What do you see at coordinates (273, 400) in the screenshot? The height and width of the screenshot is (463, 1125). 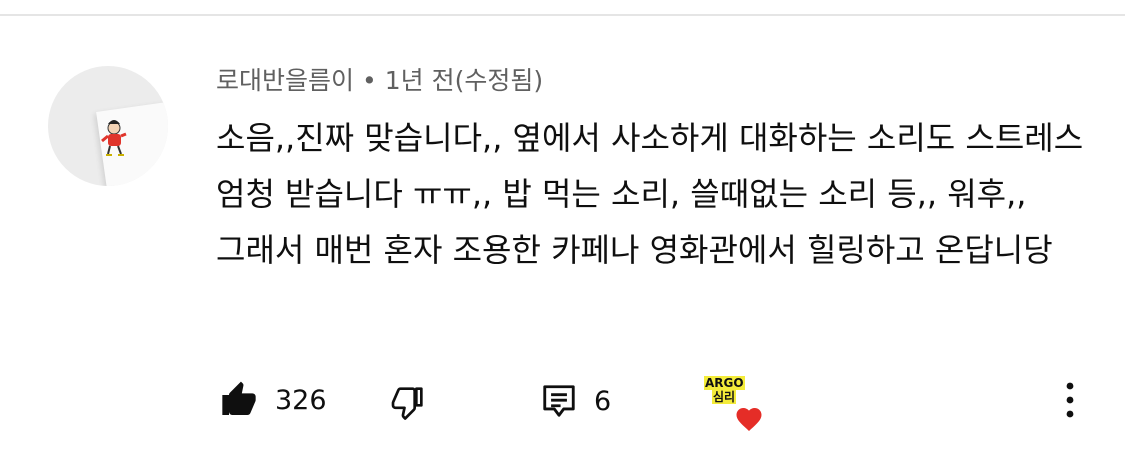 I see `like-button: 326` at bounding box center [273, 400].